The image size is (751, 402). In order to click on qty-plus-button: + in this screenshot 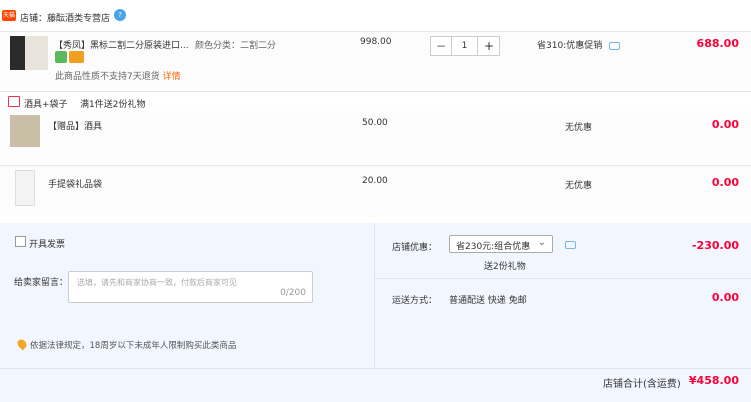, I will do `click(489, 46)`.